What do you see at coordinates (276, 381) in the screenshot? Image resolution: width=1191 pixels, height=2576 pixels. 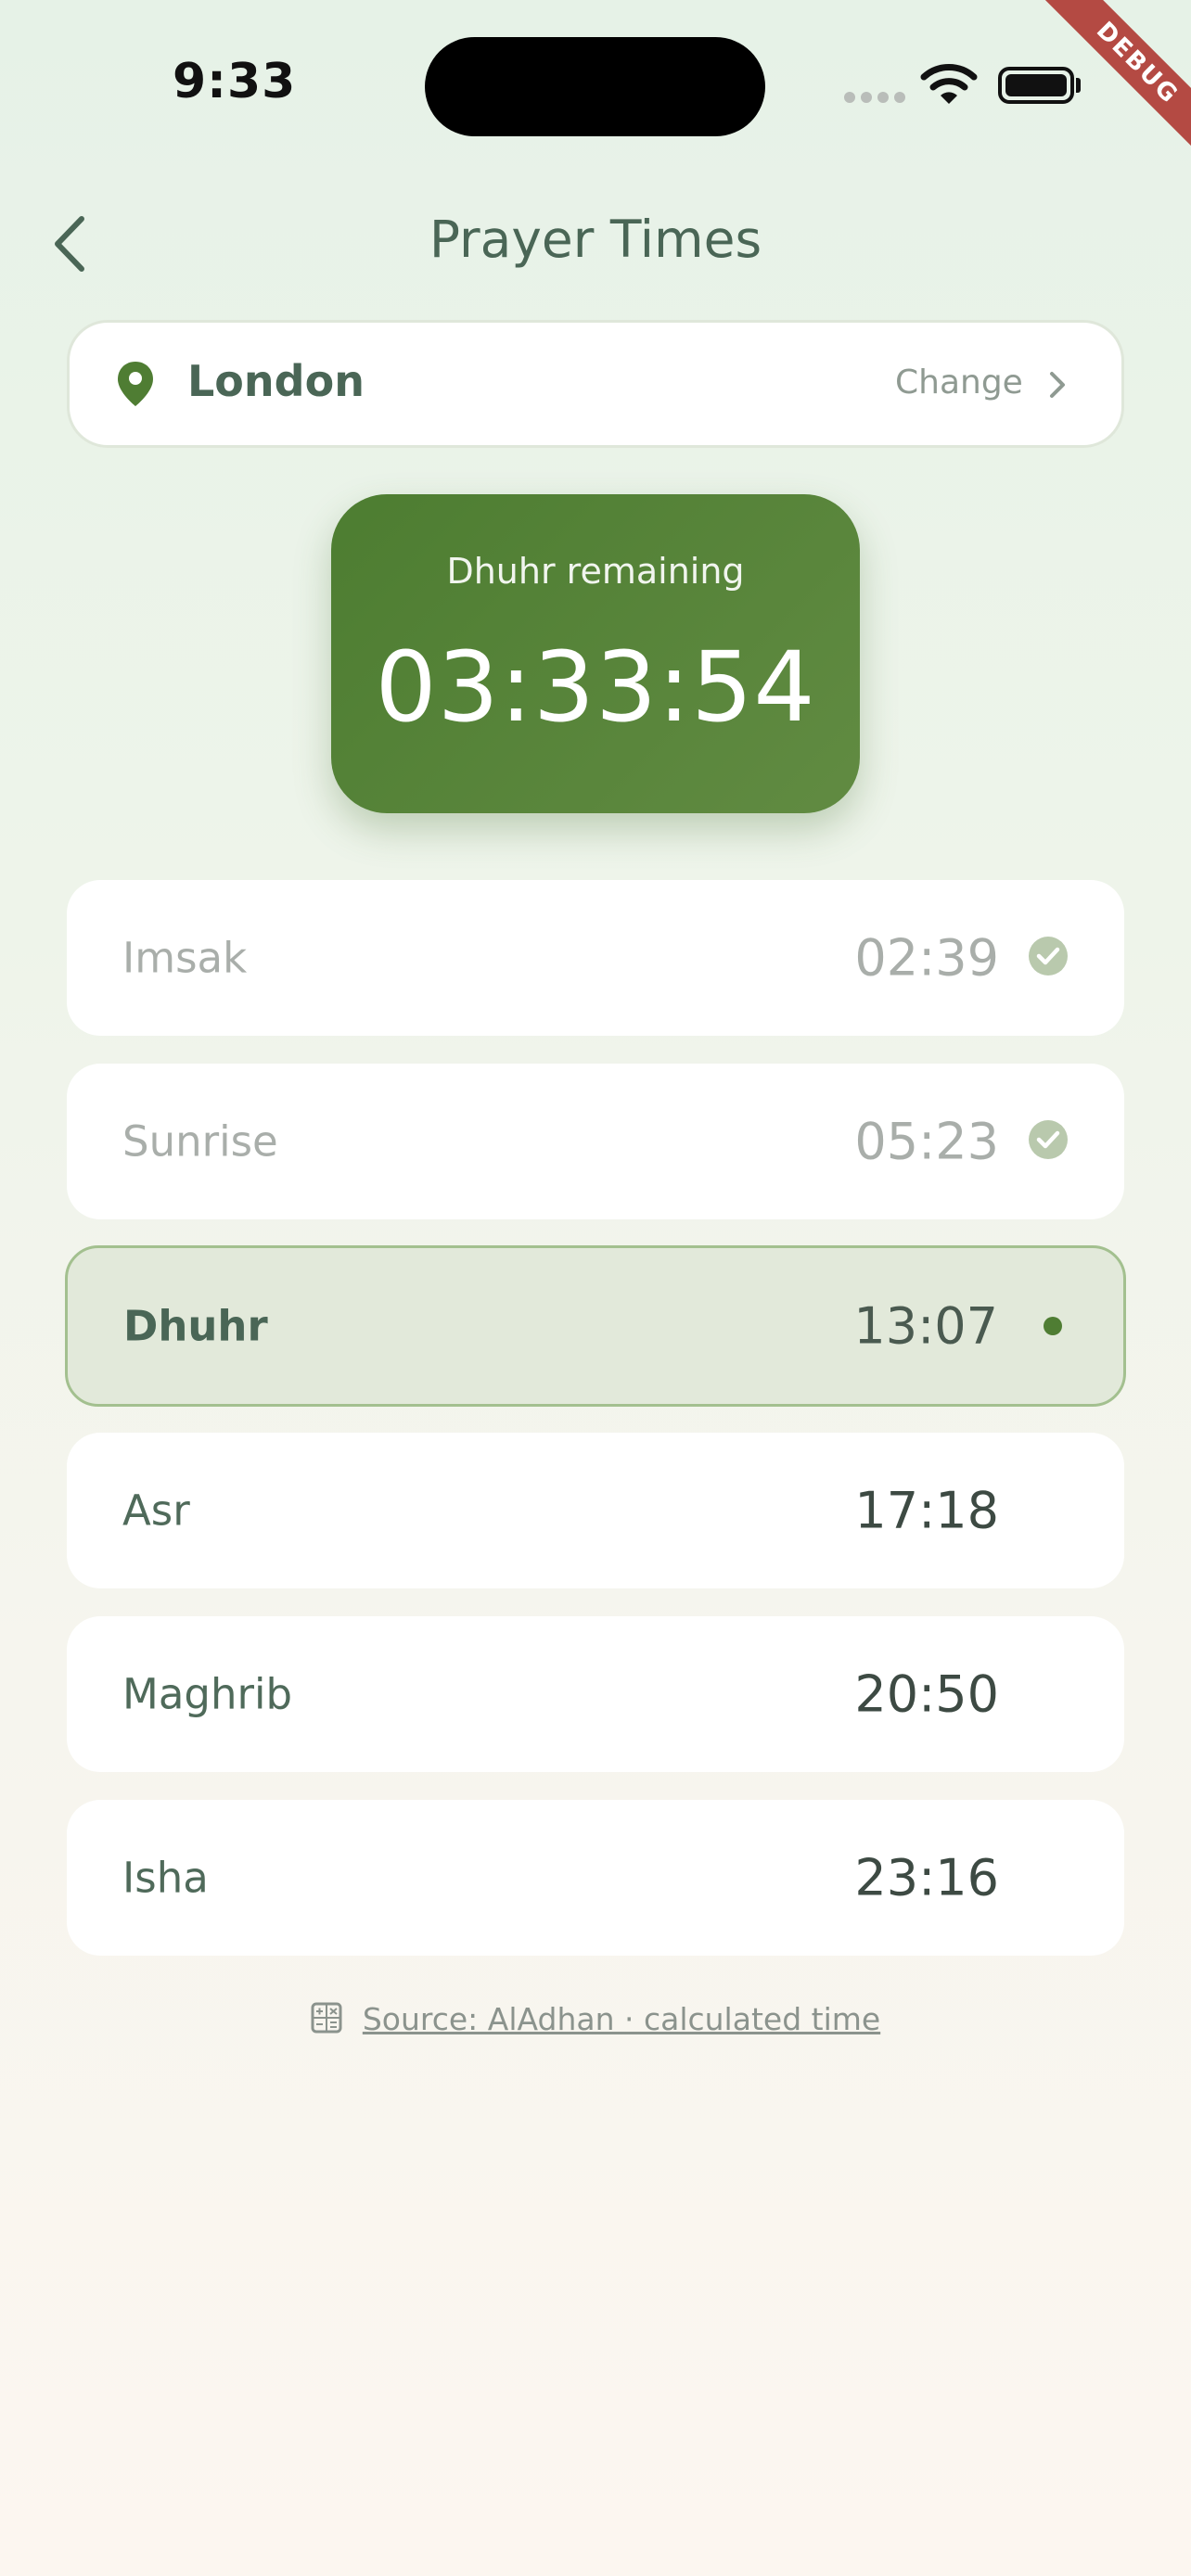 I see `location-name: London` at bounding box center [276, 381].